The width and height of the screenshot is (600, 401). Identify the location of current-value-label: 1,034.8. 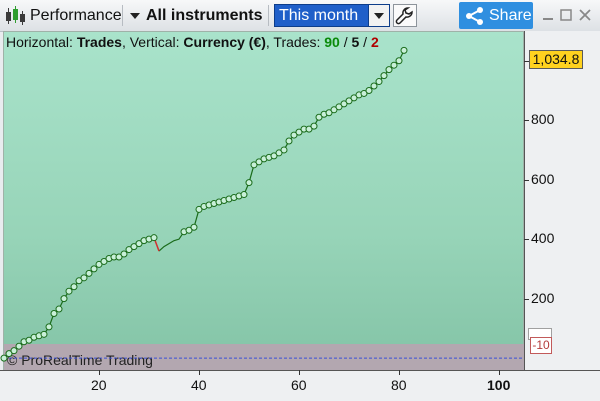
(556, 59).